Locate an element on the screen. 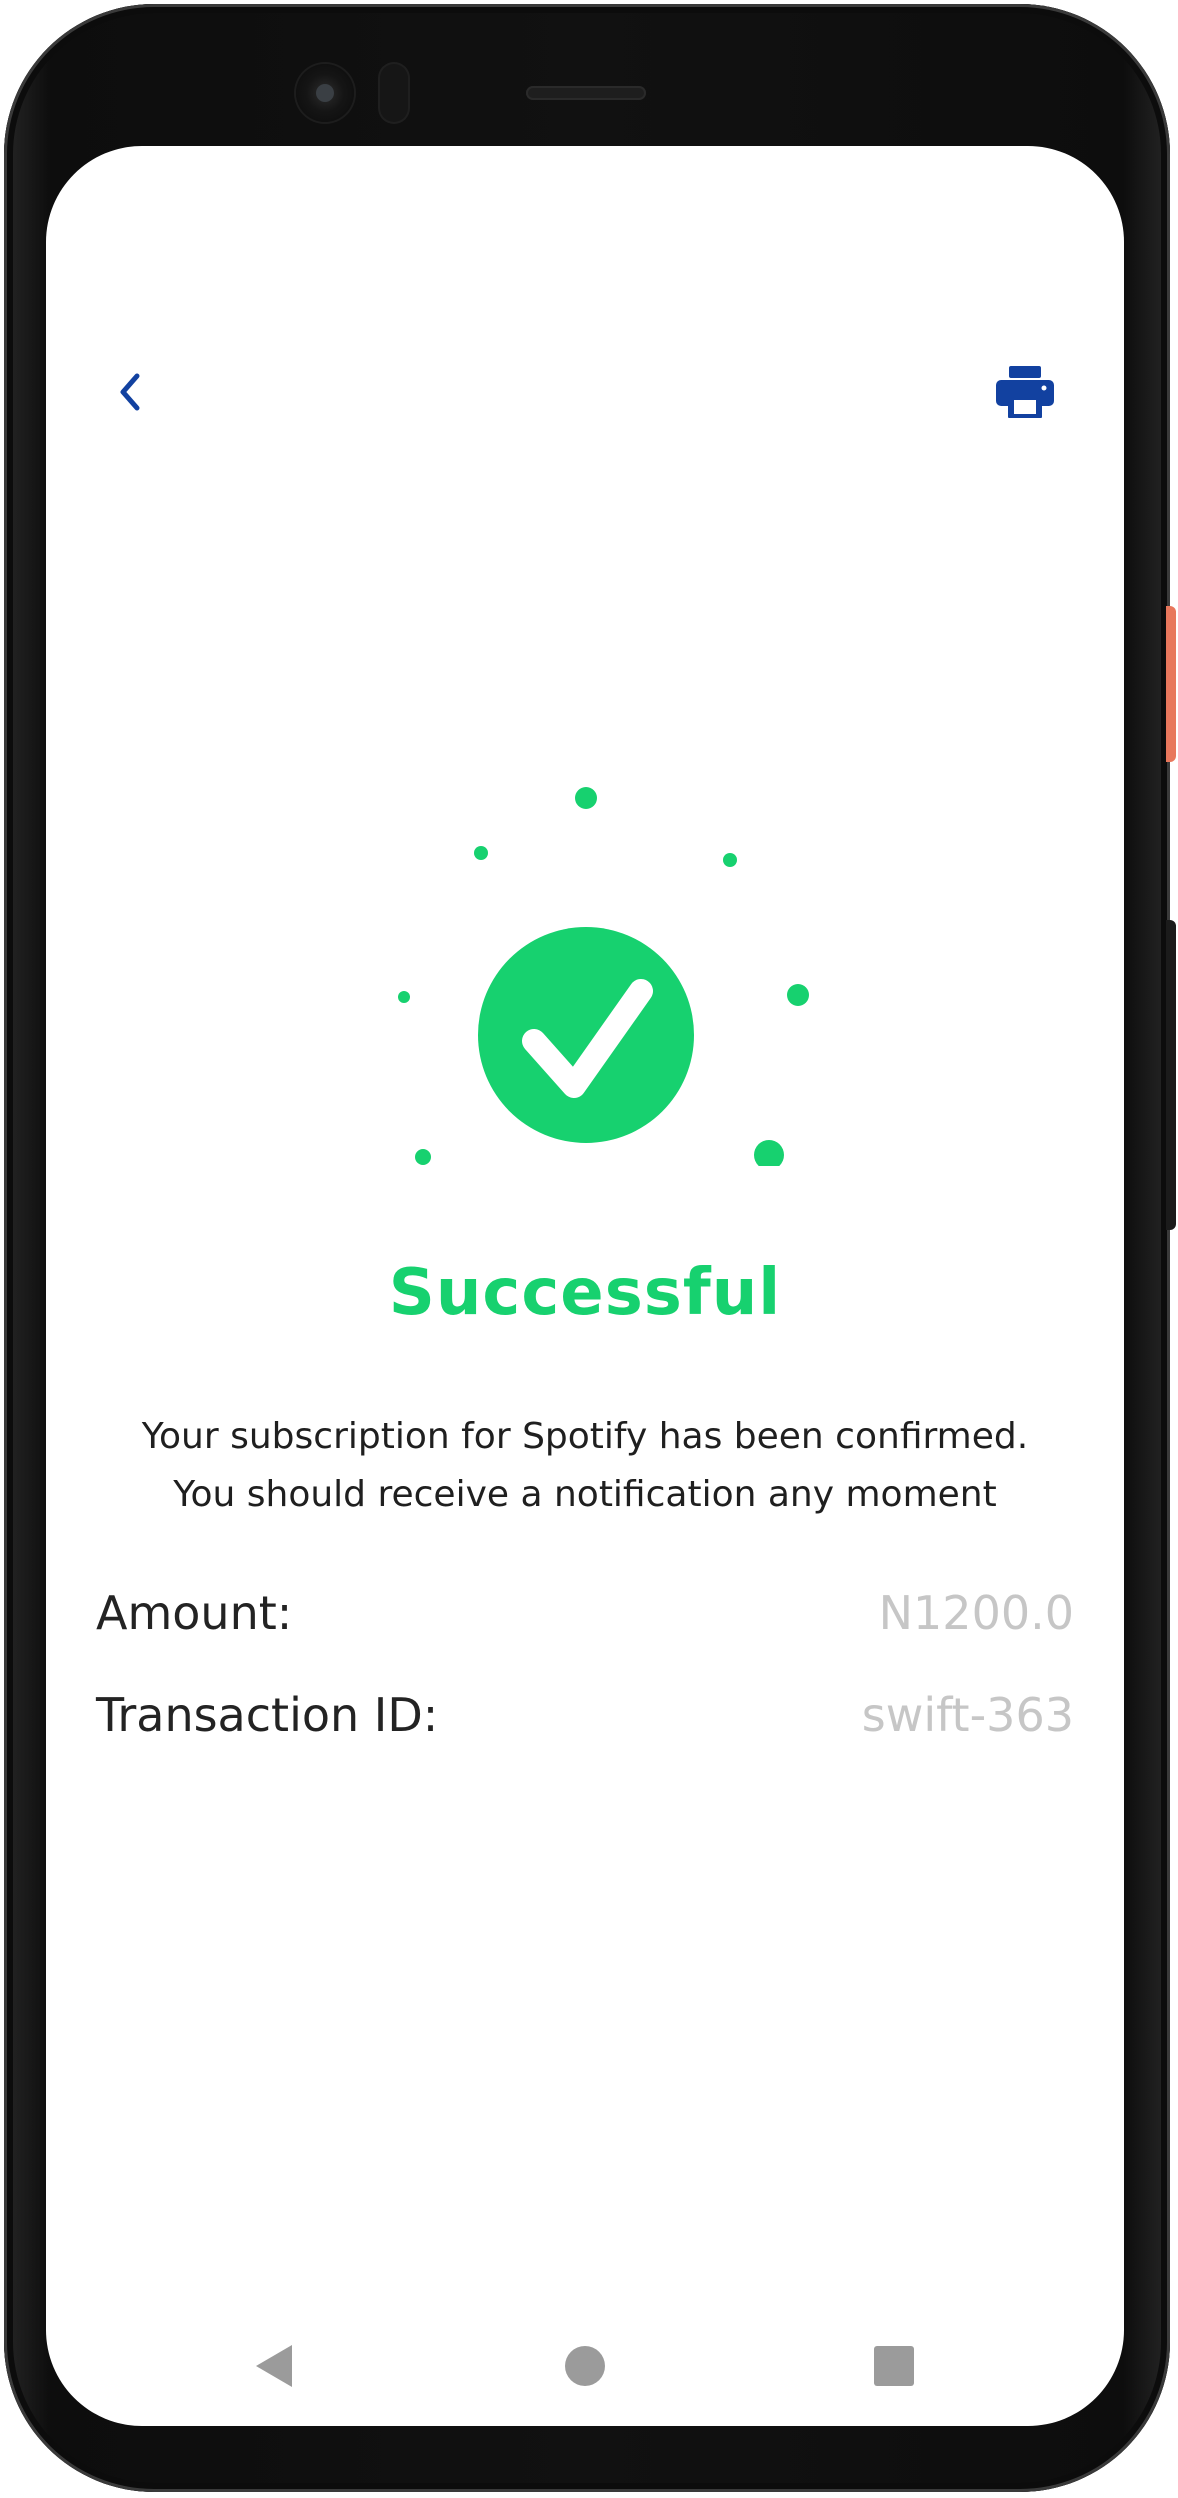 This screenshot has height=2498, width=1178. circle-home-icon is located at coordinates (585, 2366).